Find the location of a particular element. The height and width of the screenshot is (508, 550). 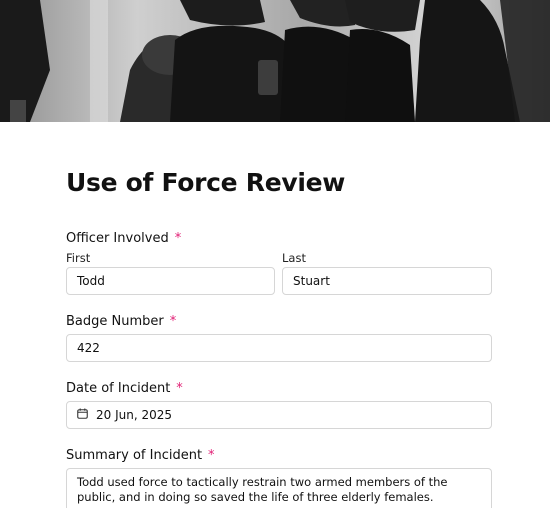

badge-number-input: 422 is located at coordinates (279, 348).